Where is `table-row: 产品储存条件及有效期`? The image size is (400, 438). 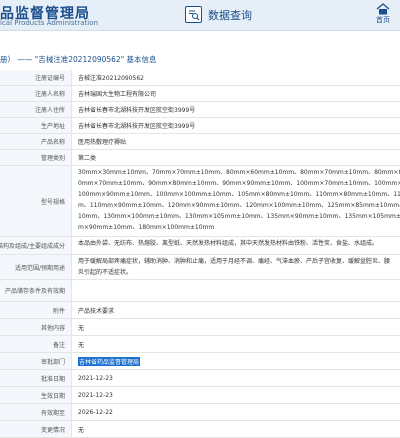 table-row: 产品储存条件及有效期 is located at coordinates (200, 291).